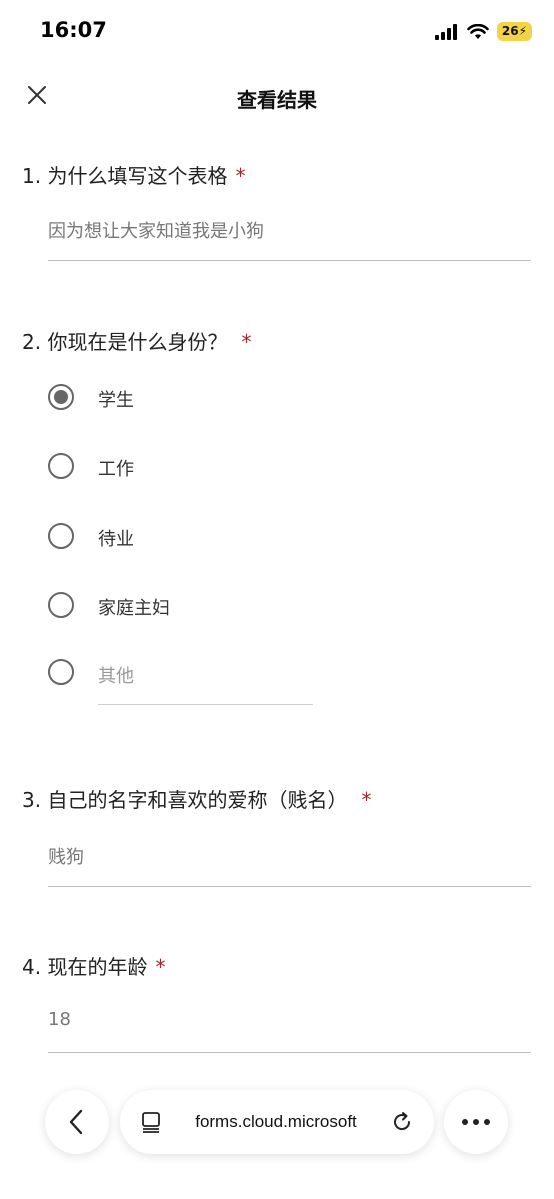 This screenshot has width=554, height=1199. What do you see at coordinates (61, 536) in the screenshot?
I see `radio-unemployed` at bounding box center [61, 536].